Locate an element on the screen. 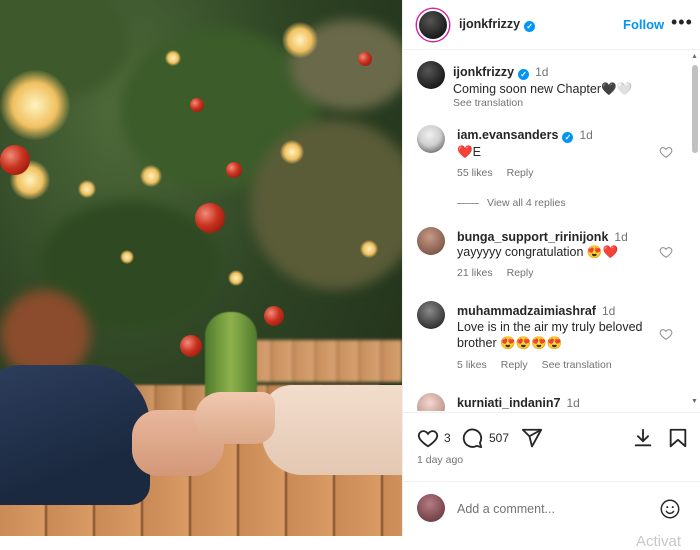 This screenshot has height=550, width=700. scrollbar-thumb is located at coordinates (695, 109).